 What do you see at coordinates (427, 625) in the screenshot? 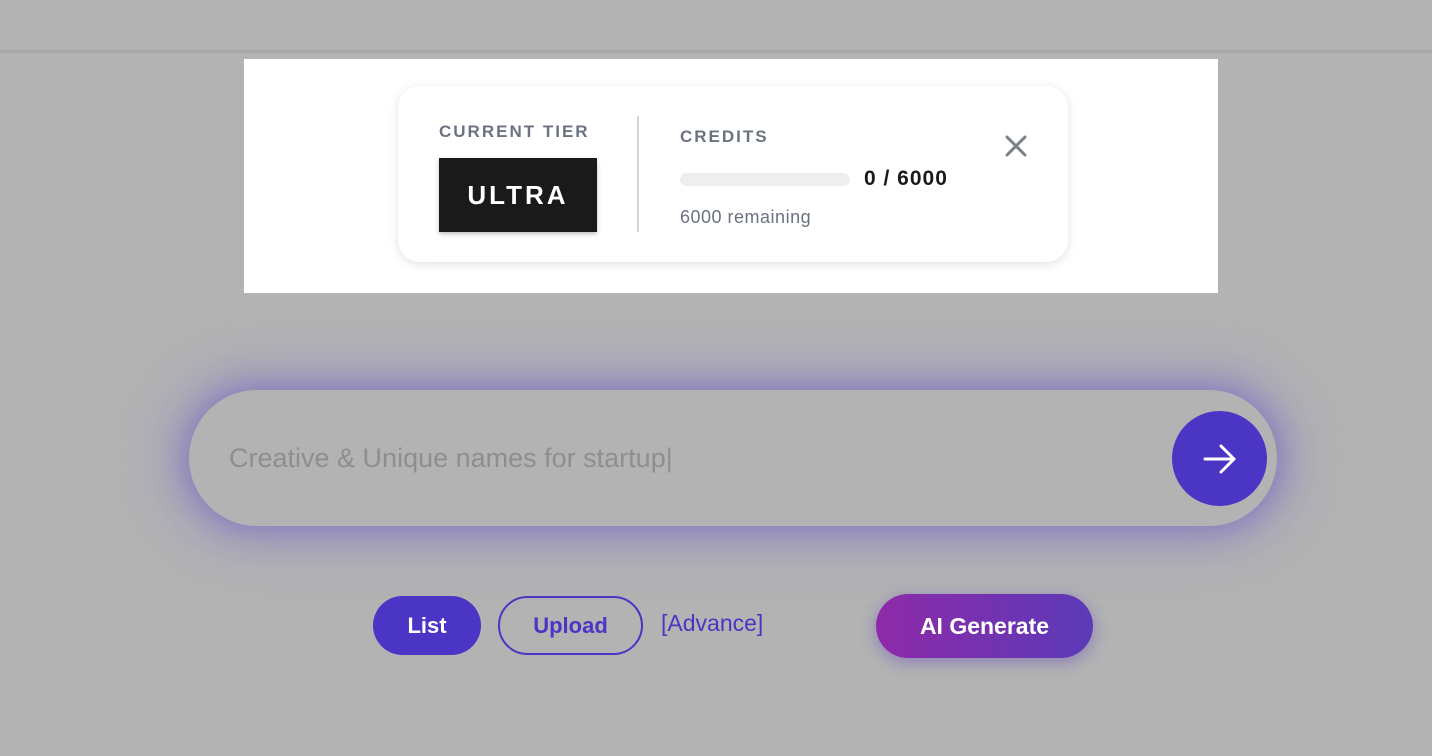
I see `list-button: List` at bounding box center [427, 625].